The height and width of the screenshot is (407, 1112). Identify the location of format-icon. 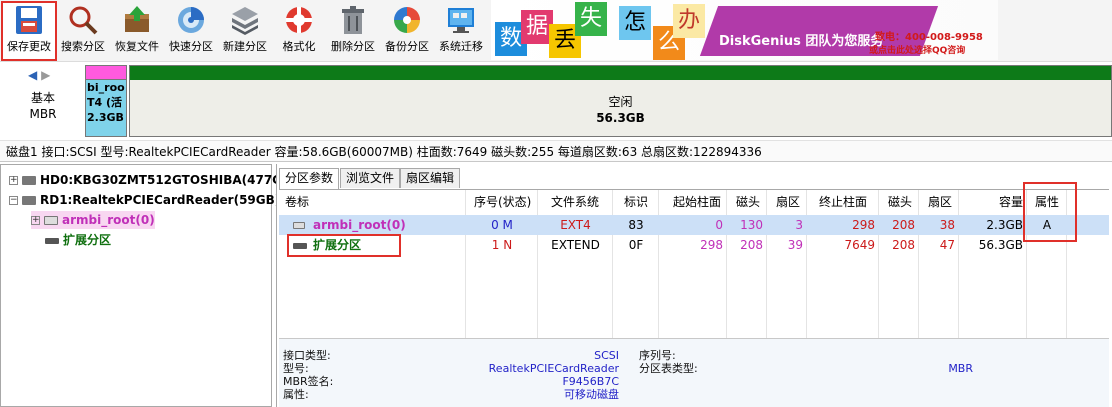
(299, 20).